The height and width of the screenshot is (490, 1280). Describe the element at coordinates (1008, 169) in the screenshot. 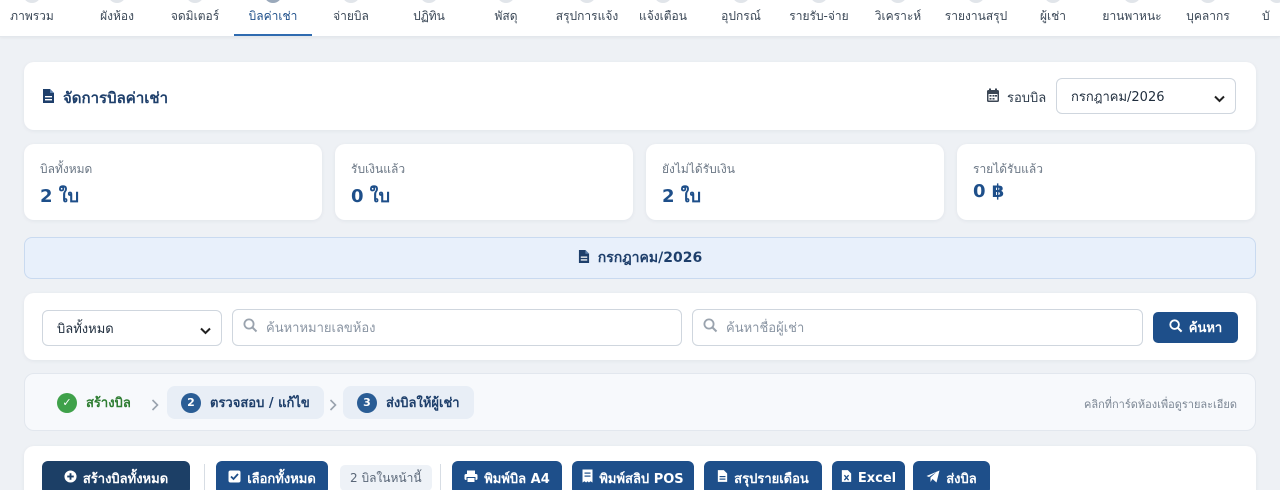

I see `stat-label: รายได้รับแล้ว` at that location.